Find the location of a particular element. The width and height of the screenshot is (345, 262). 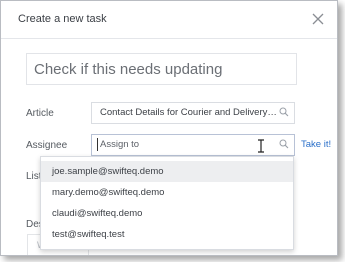

dropdown-option: mary.demo@swifteq.demo is located at coordinates (167, 192).